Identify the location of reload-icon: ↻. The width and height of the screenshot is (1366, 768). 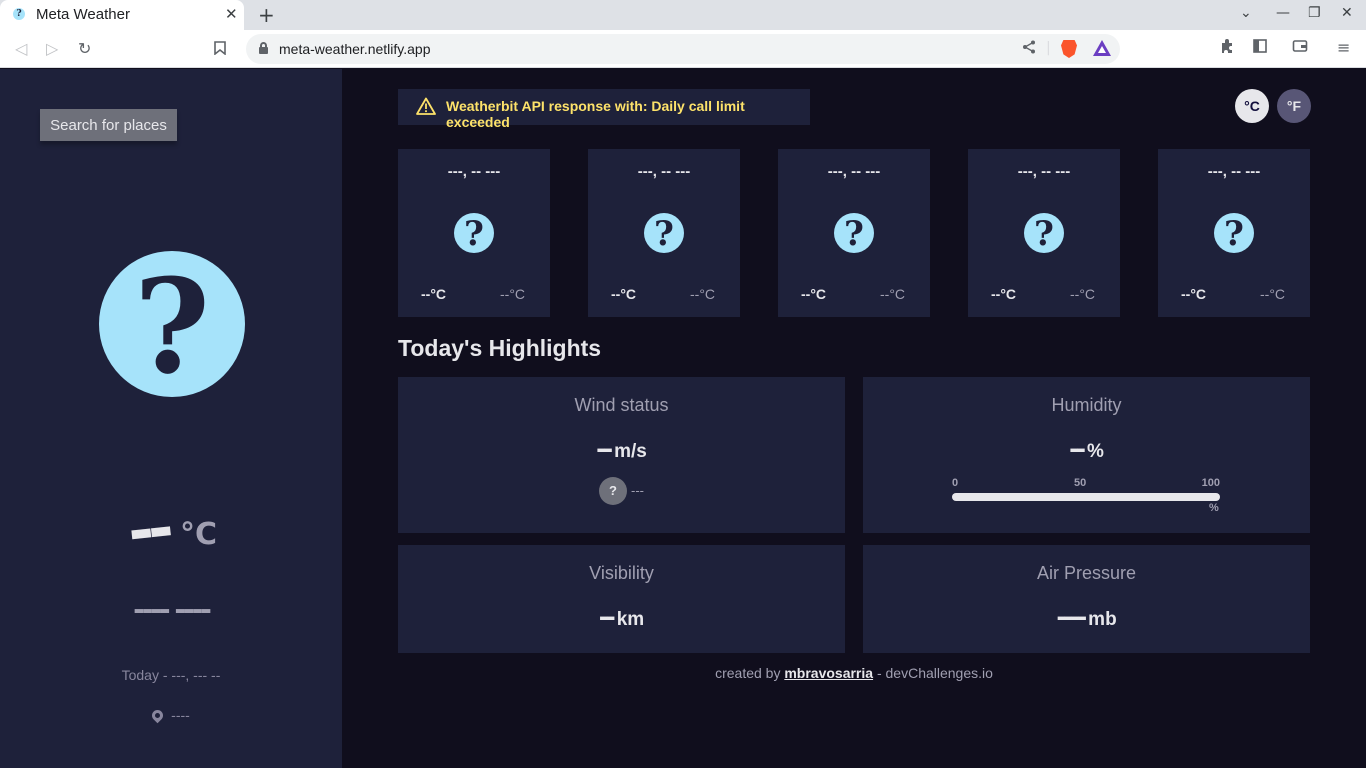
(84, 48).